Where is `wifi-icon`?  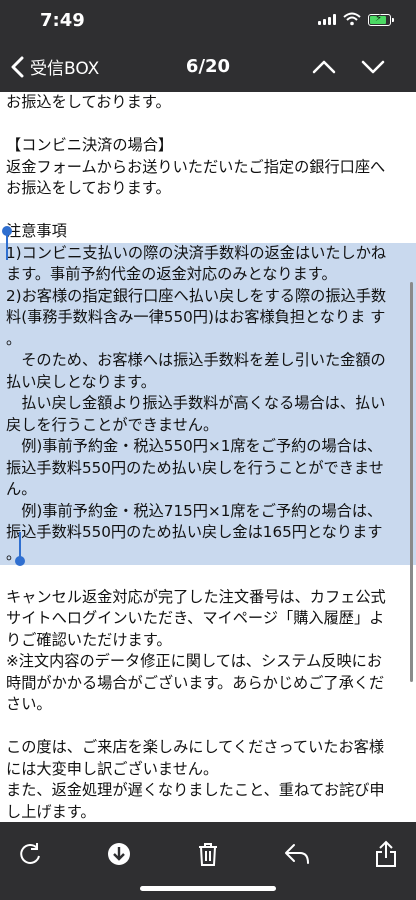 wifi-icon is located at coordinates (352, 19).